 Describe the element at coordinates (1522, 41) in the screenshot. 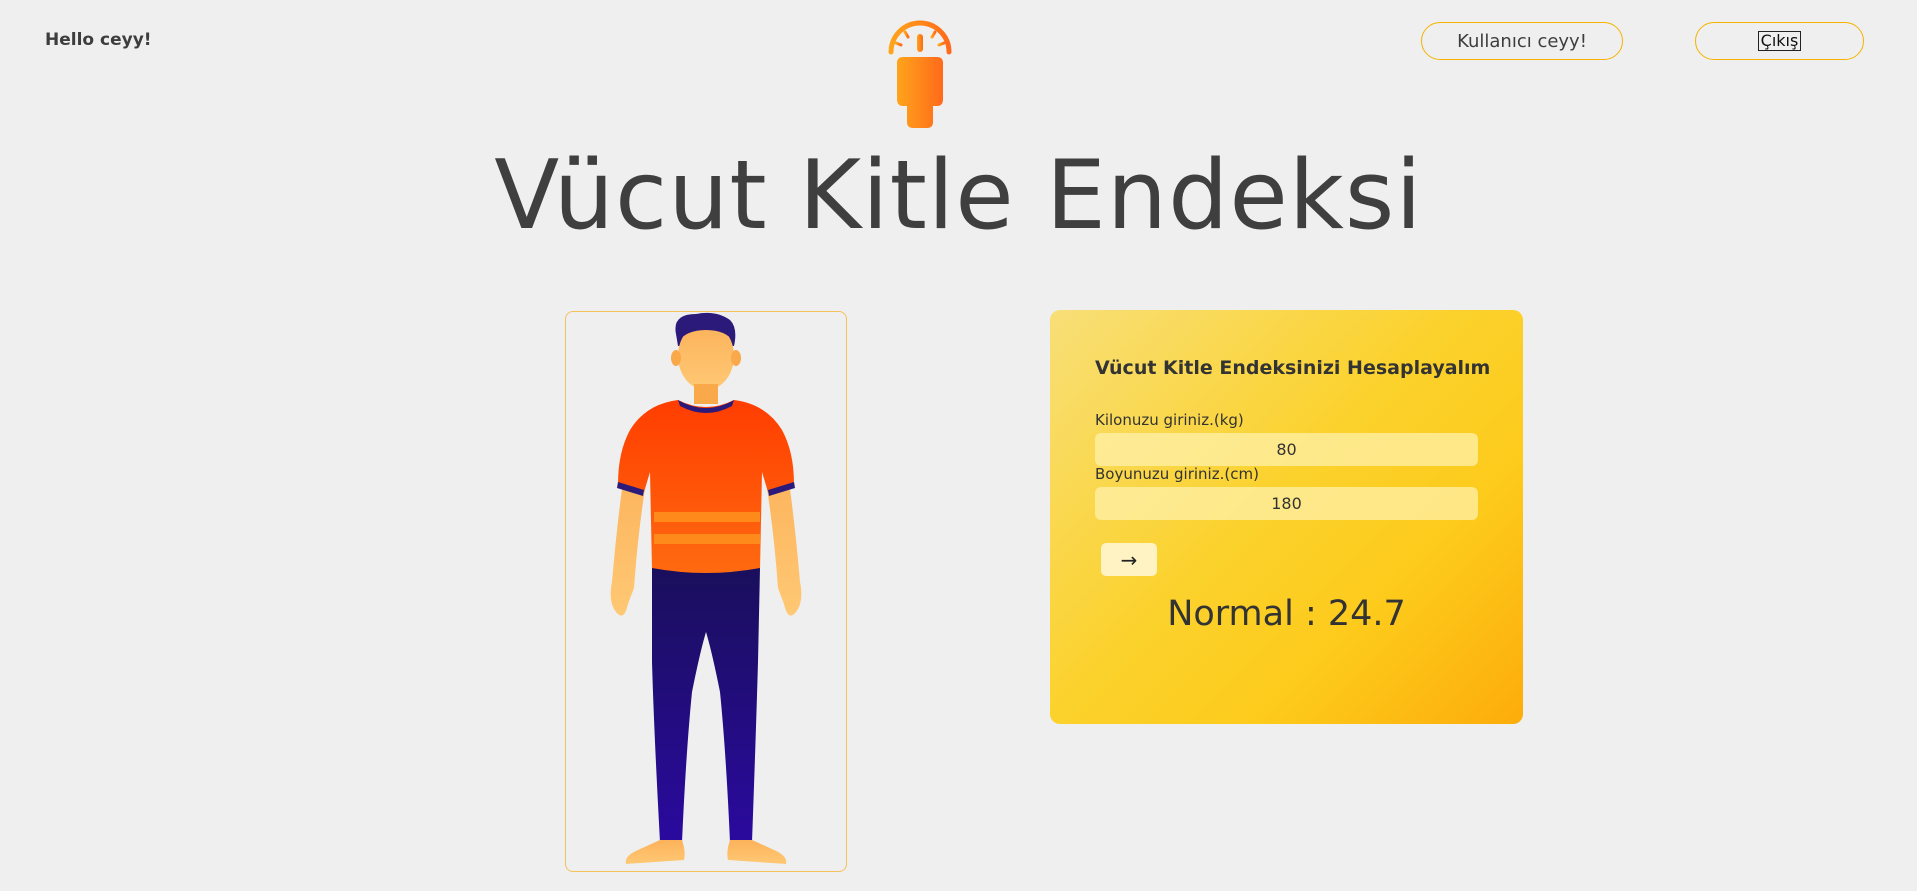

I see `user-profile-button: Kullanıcı ceyy!` at that location.